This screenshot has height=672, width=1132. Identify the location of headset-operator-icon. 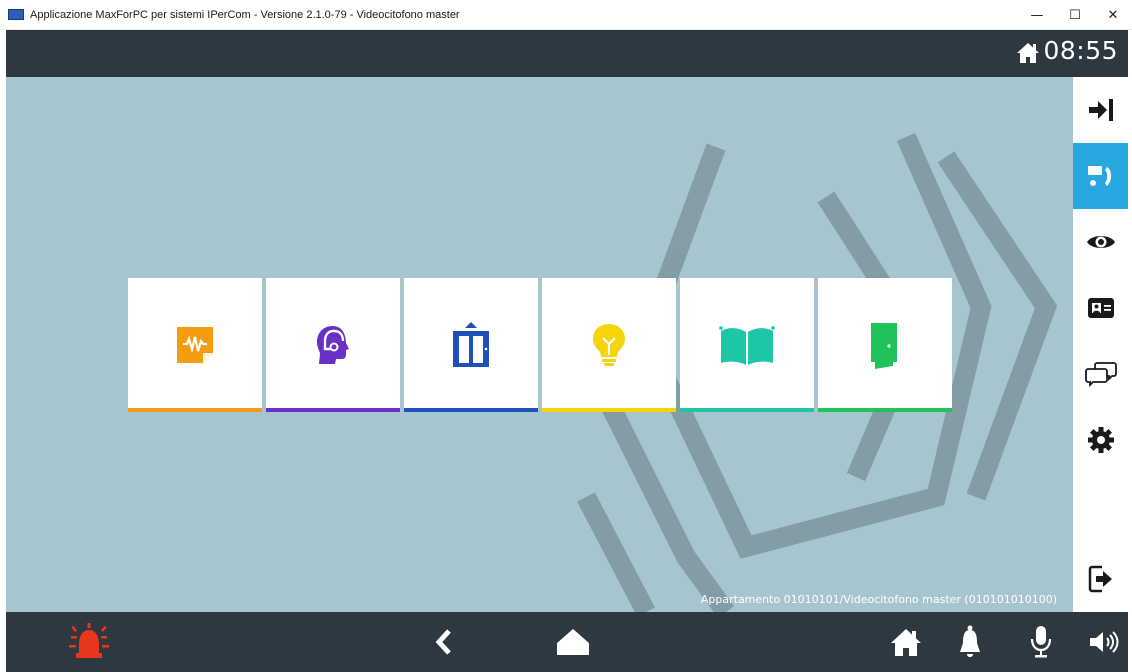
(333, 345).